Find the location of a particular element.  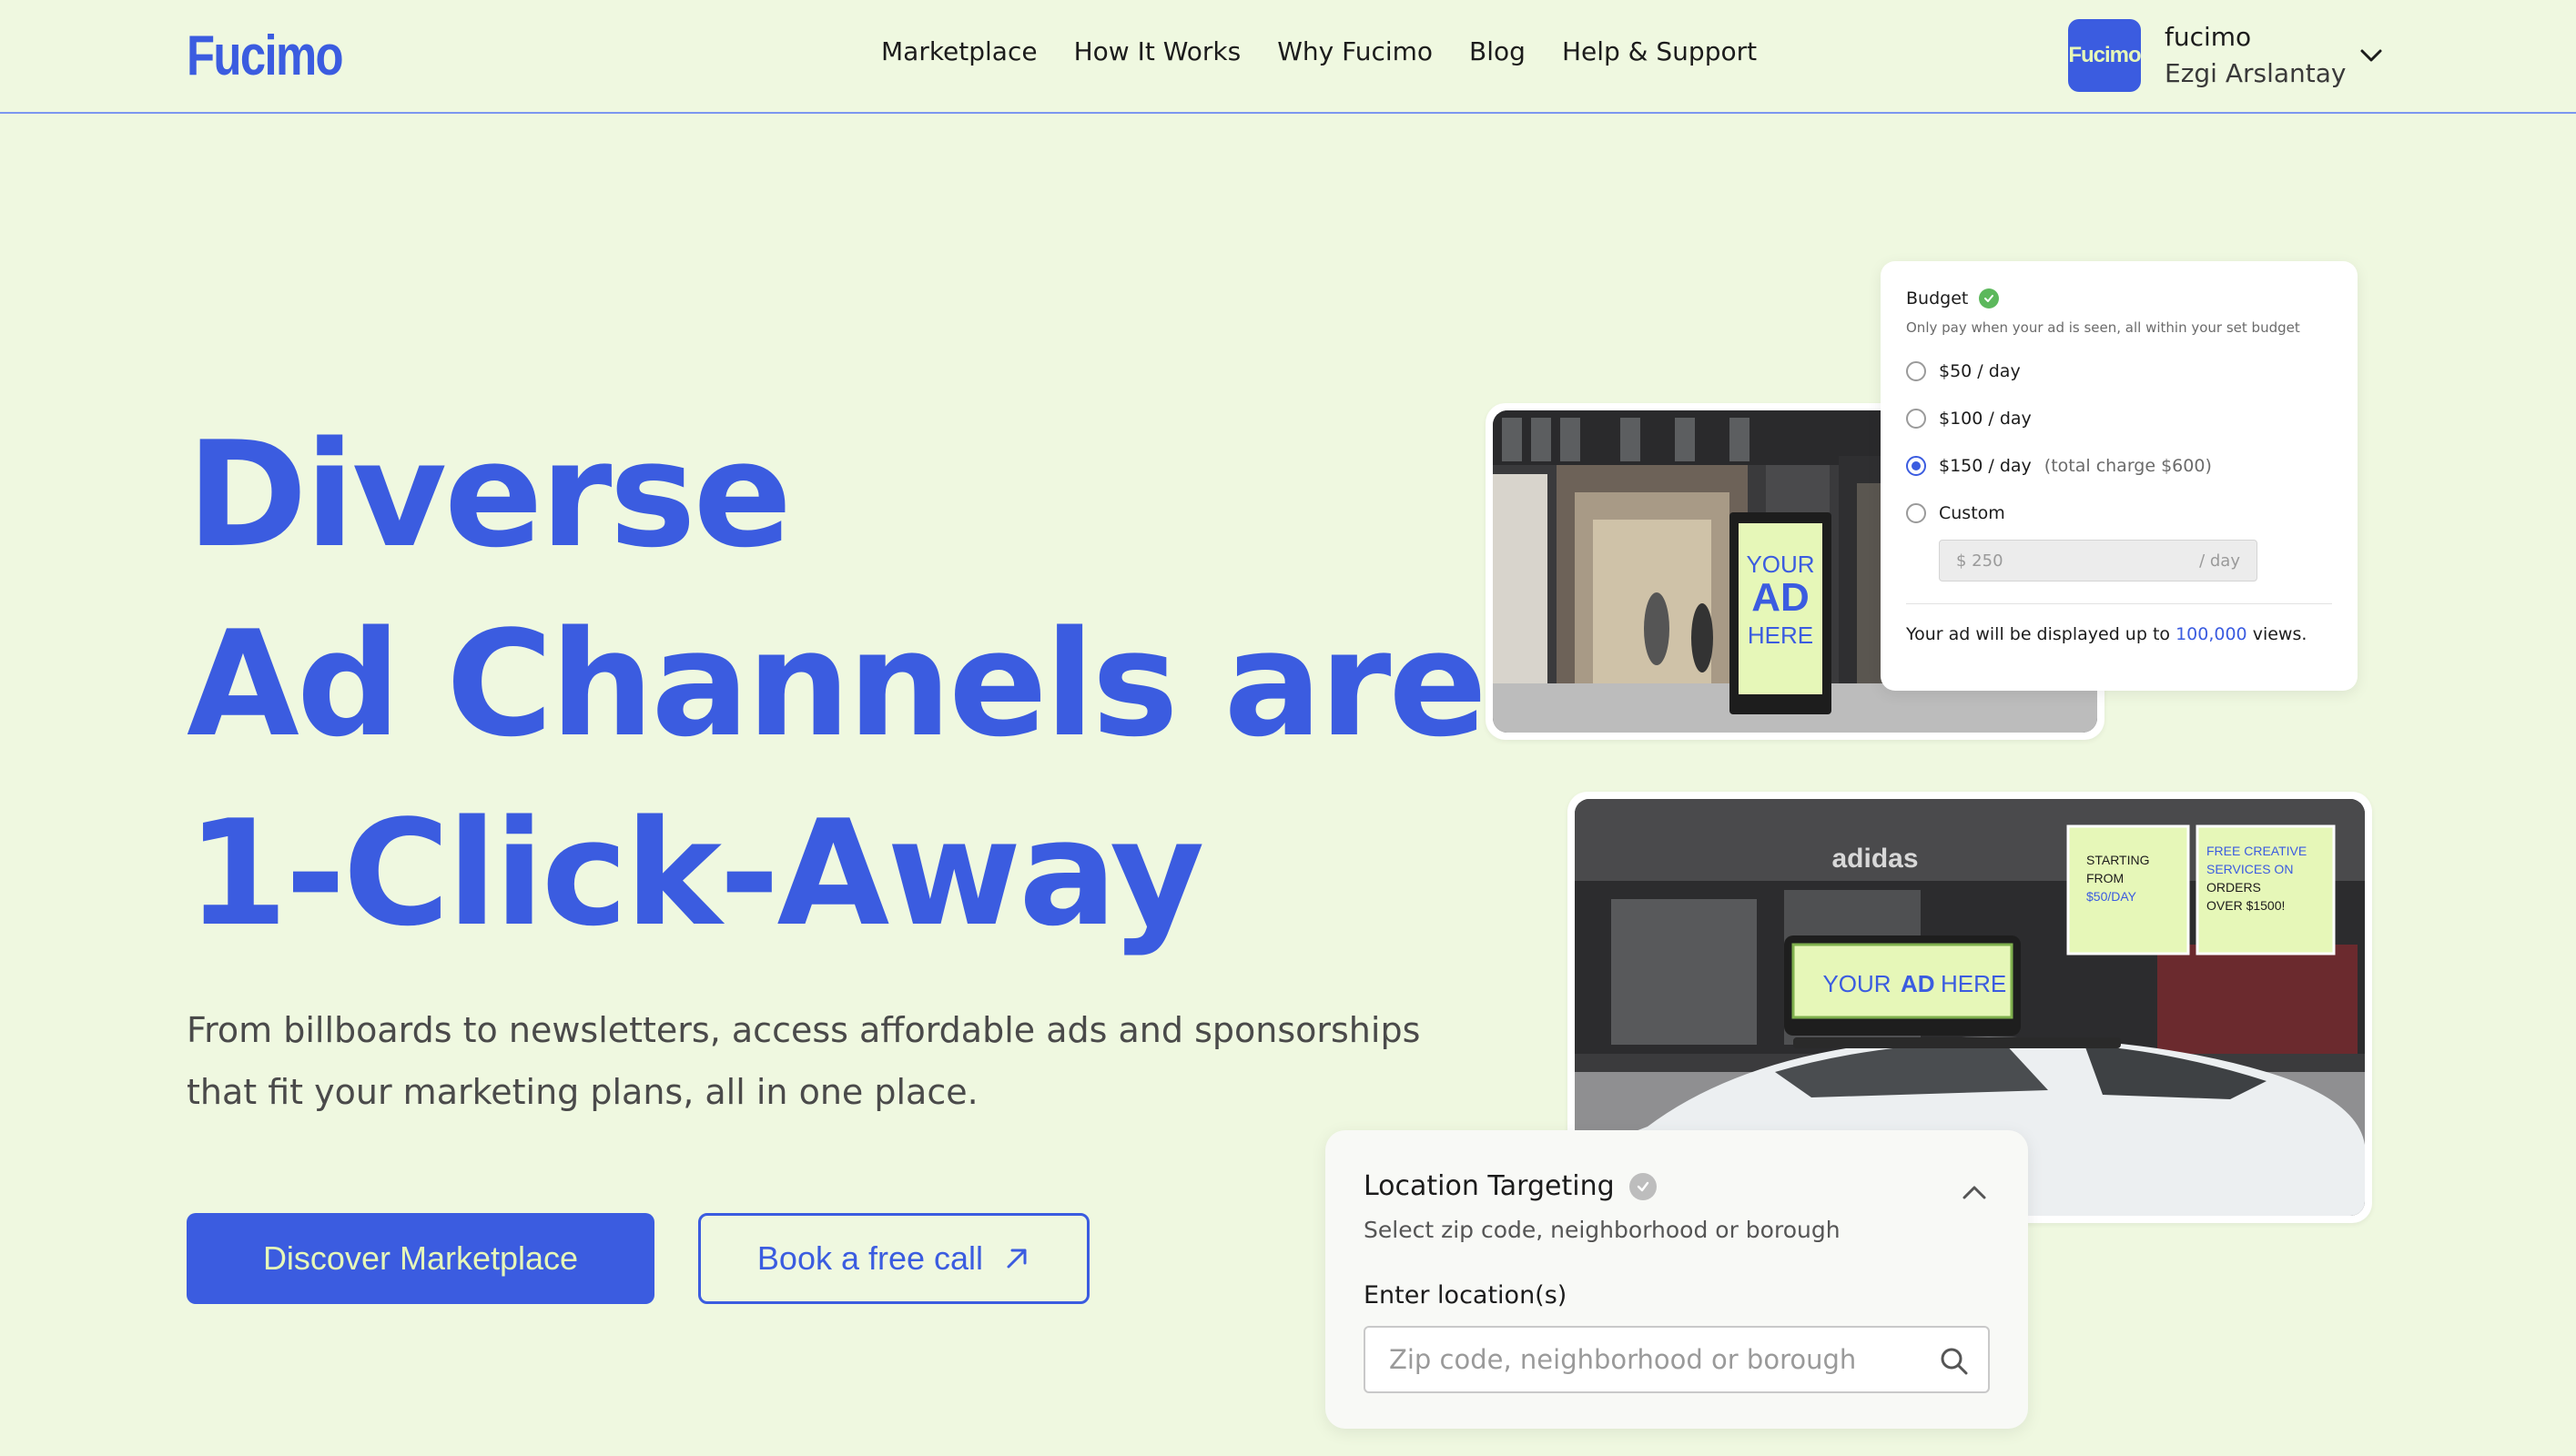

nav-help-support: Help & Support is located at coordinates (1659, 51).